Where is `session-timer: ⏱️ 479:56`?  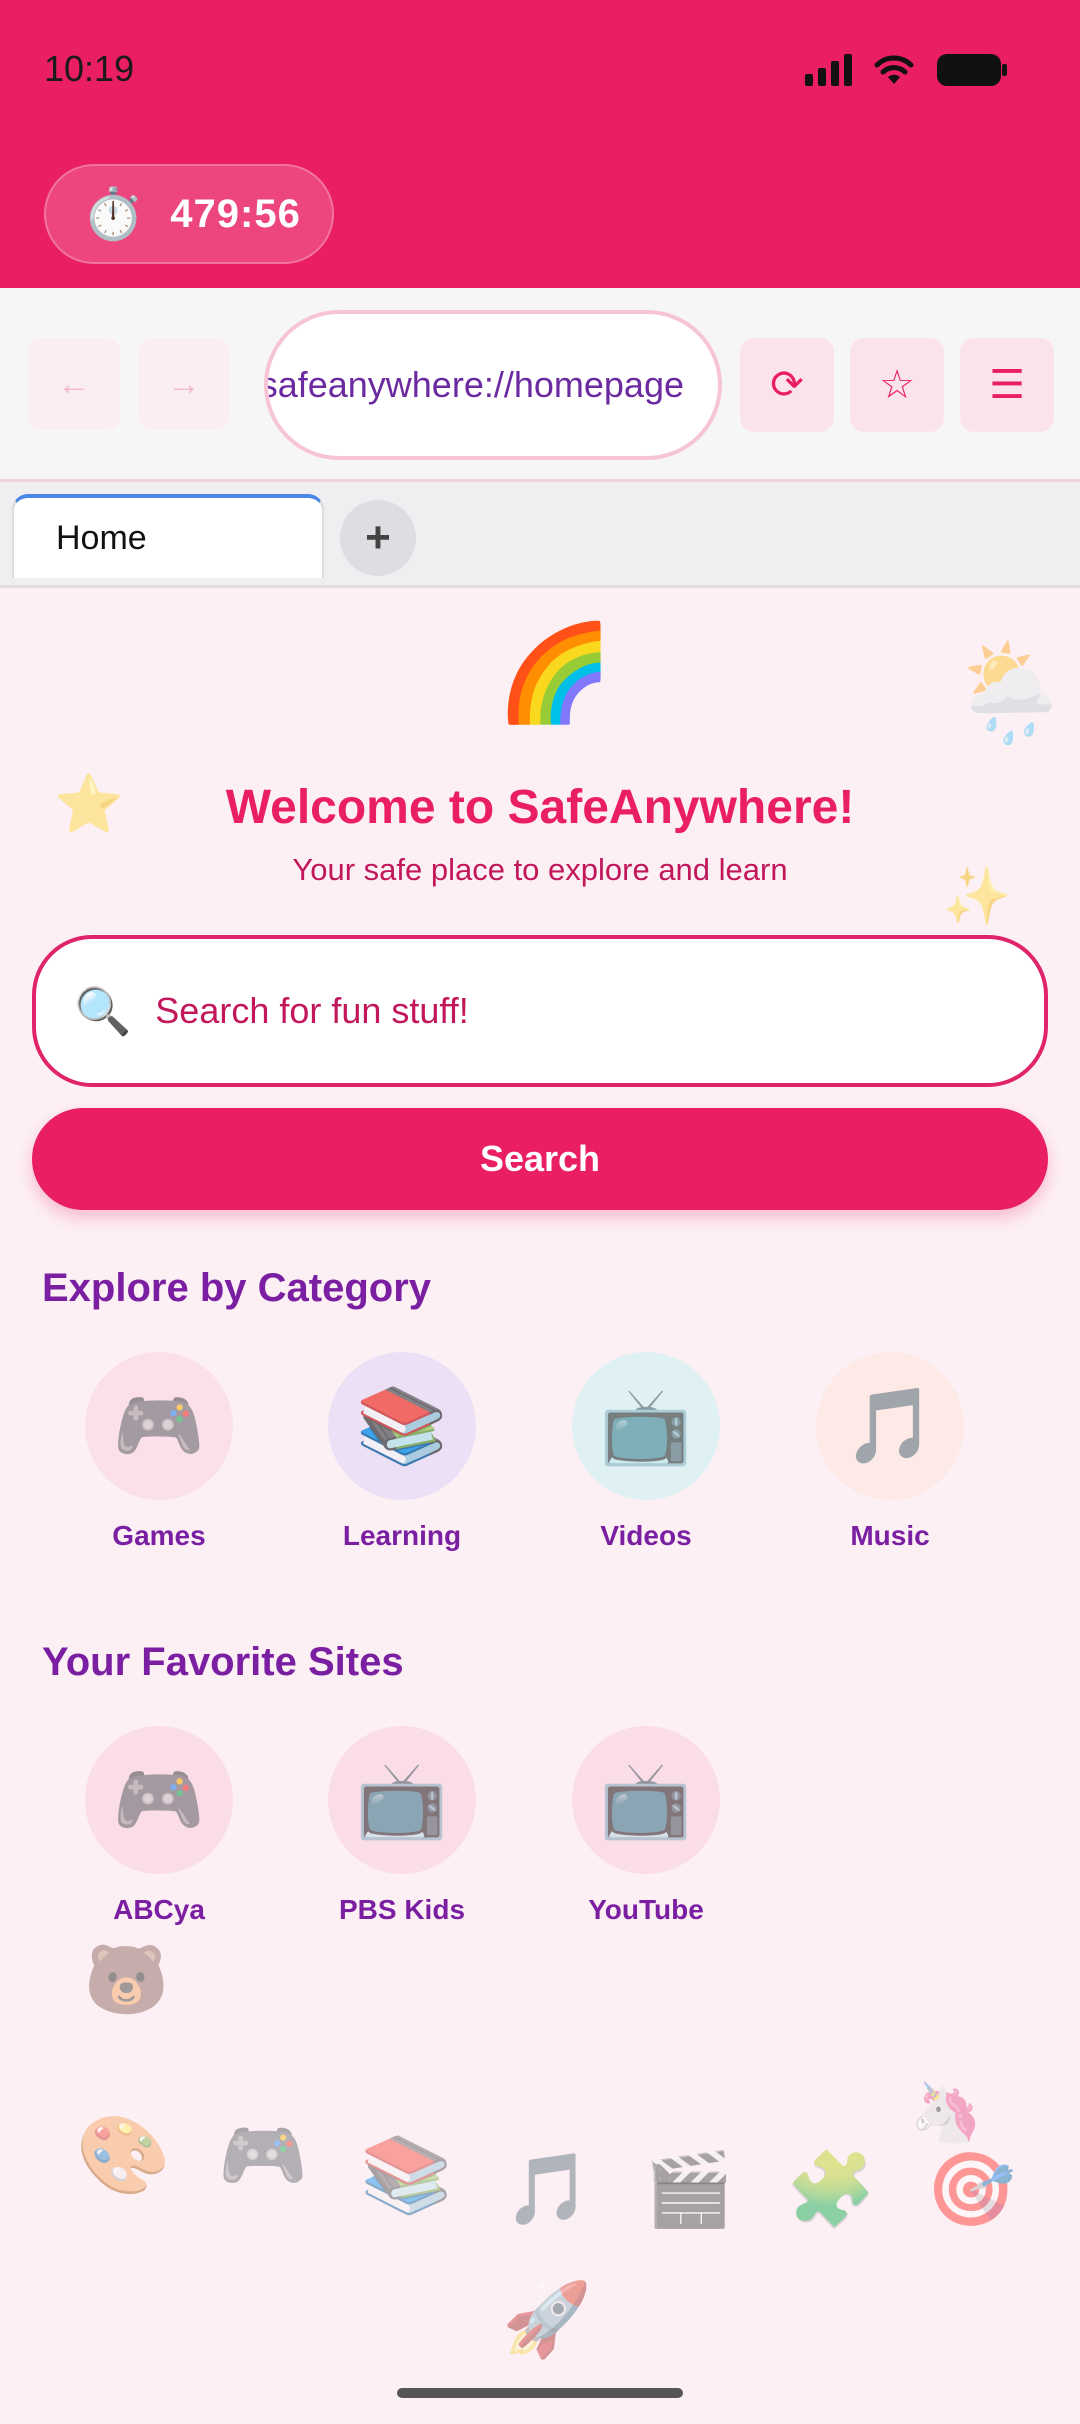
session-timer: ⏱️ 479:56 is located at coordinates (189, 214).